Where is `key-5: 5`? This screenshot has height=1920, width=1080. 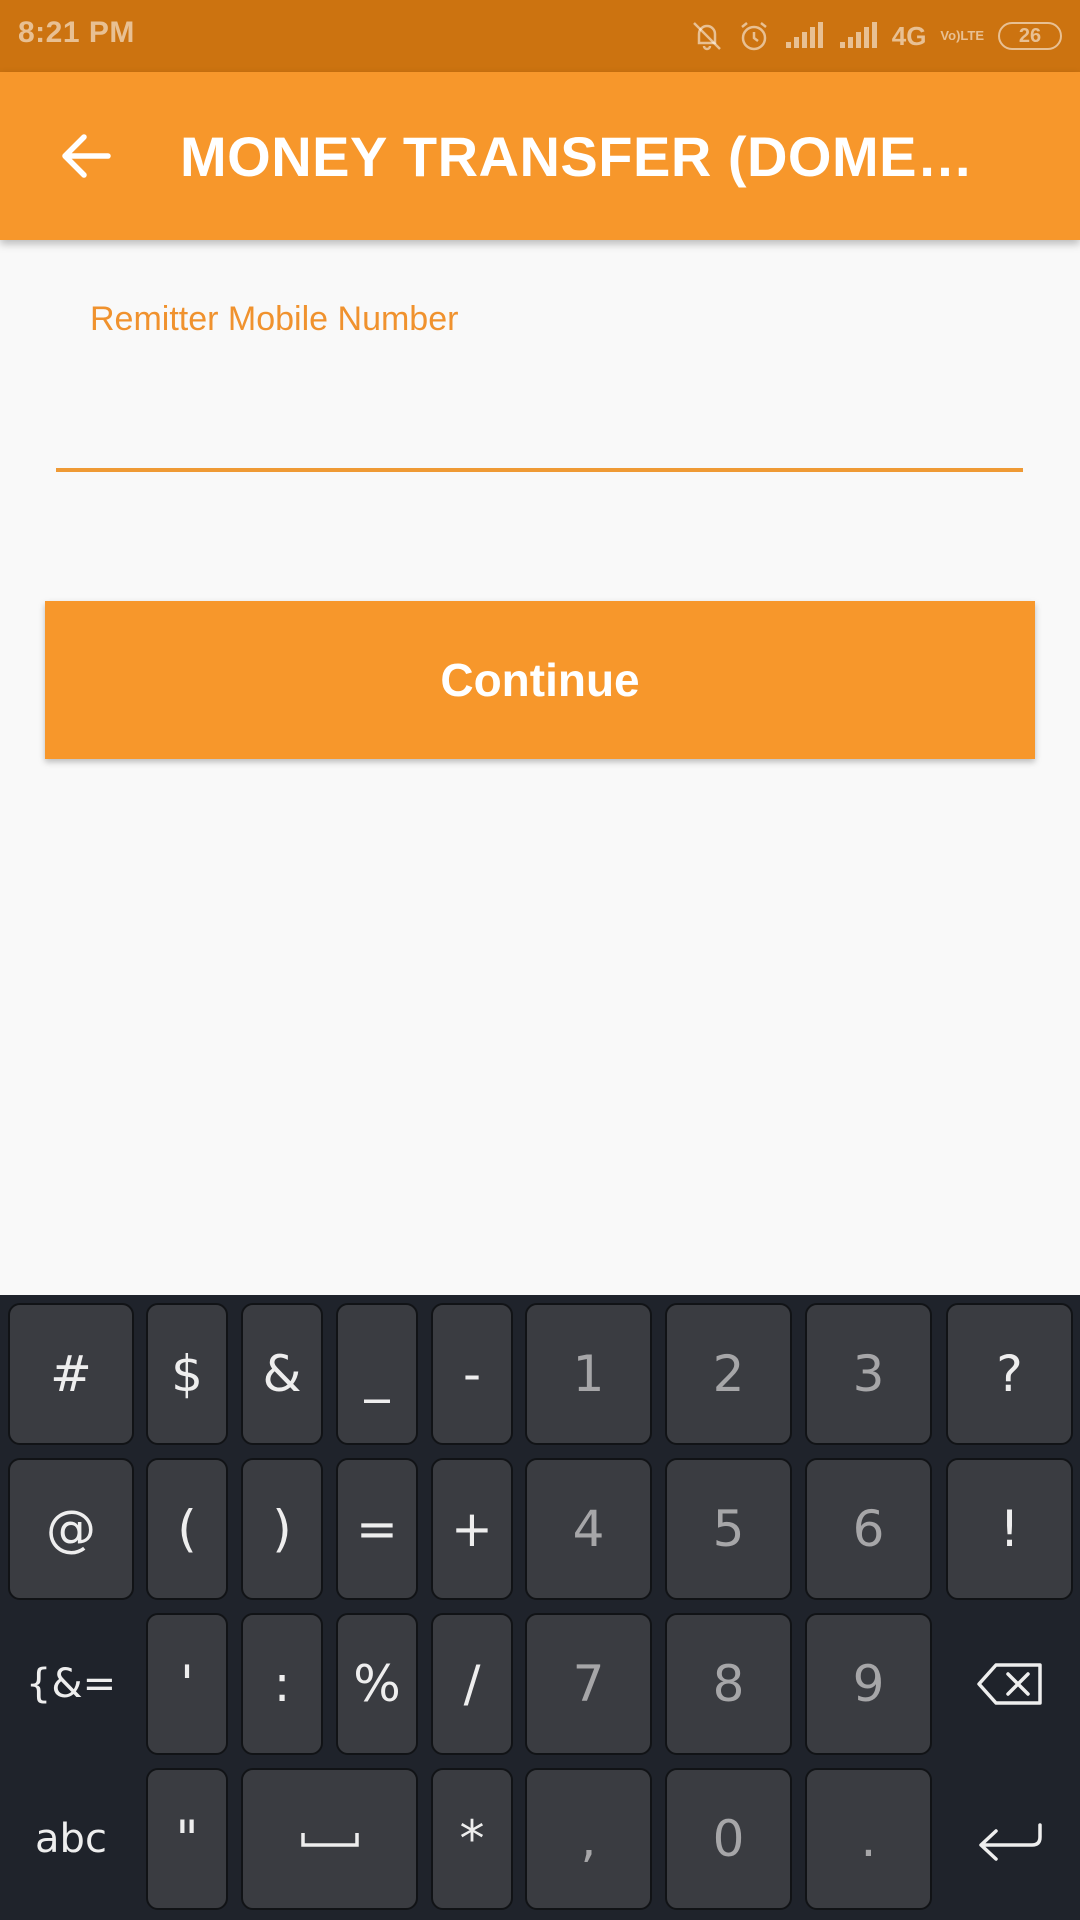 key-5: 5 is located at coordinates (728, 1529).